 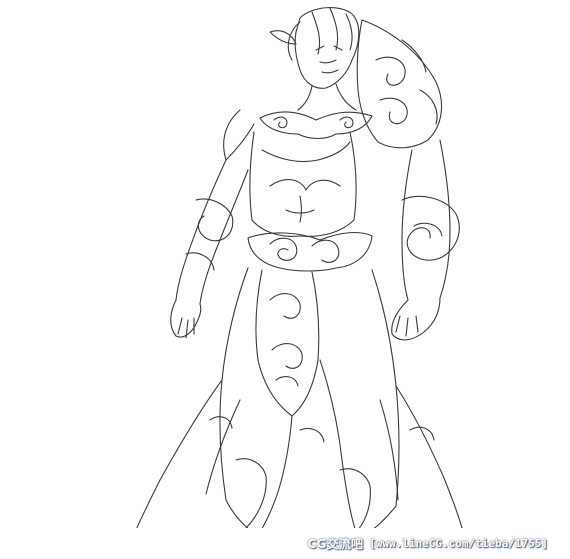 What do you see at coordinates (314, 48) in the screenshot?
I see `head-outline` at bounding box center [314, 48].